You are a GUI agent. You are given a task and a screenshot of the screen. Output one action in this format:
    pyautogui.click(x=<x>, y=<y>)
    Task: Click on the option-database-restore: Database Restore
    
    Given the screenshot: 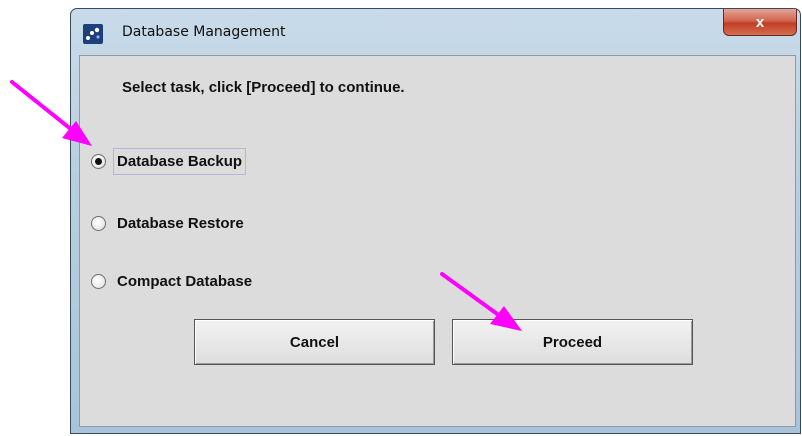 What is the action you would take?
    pyautogui.click(x=169, y=223)
    